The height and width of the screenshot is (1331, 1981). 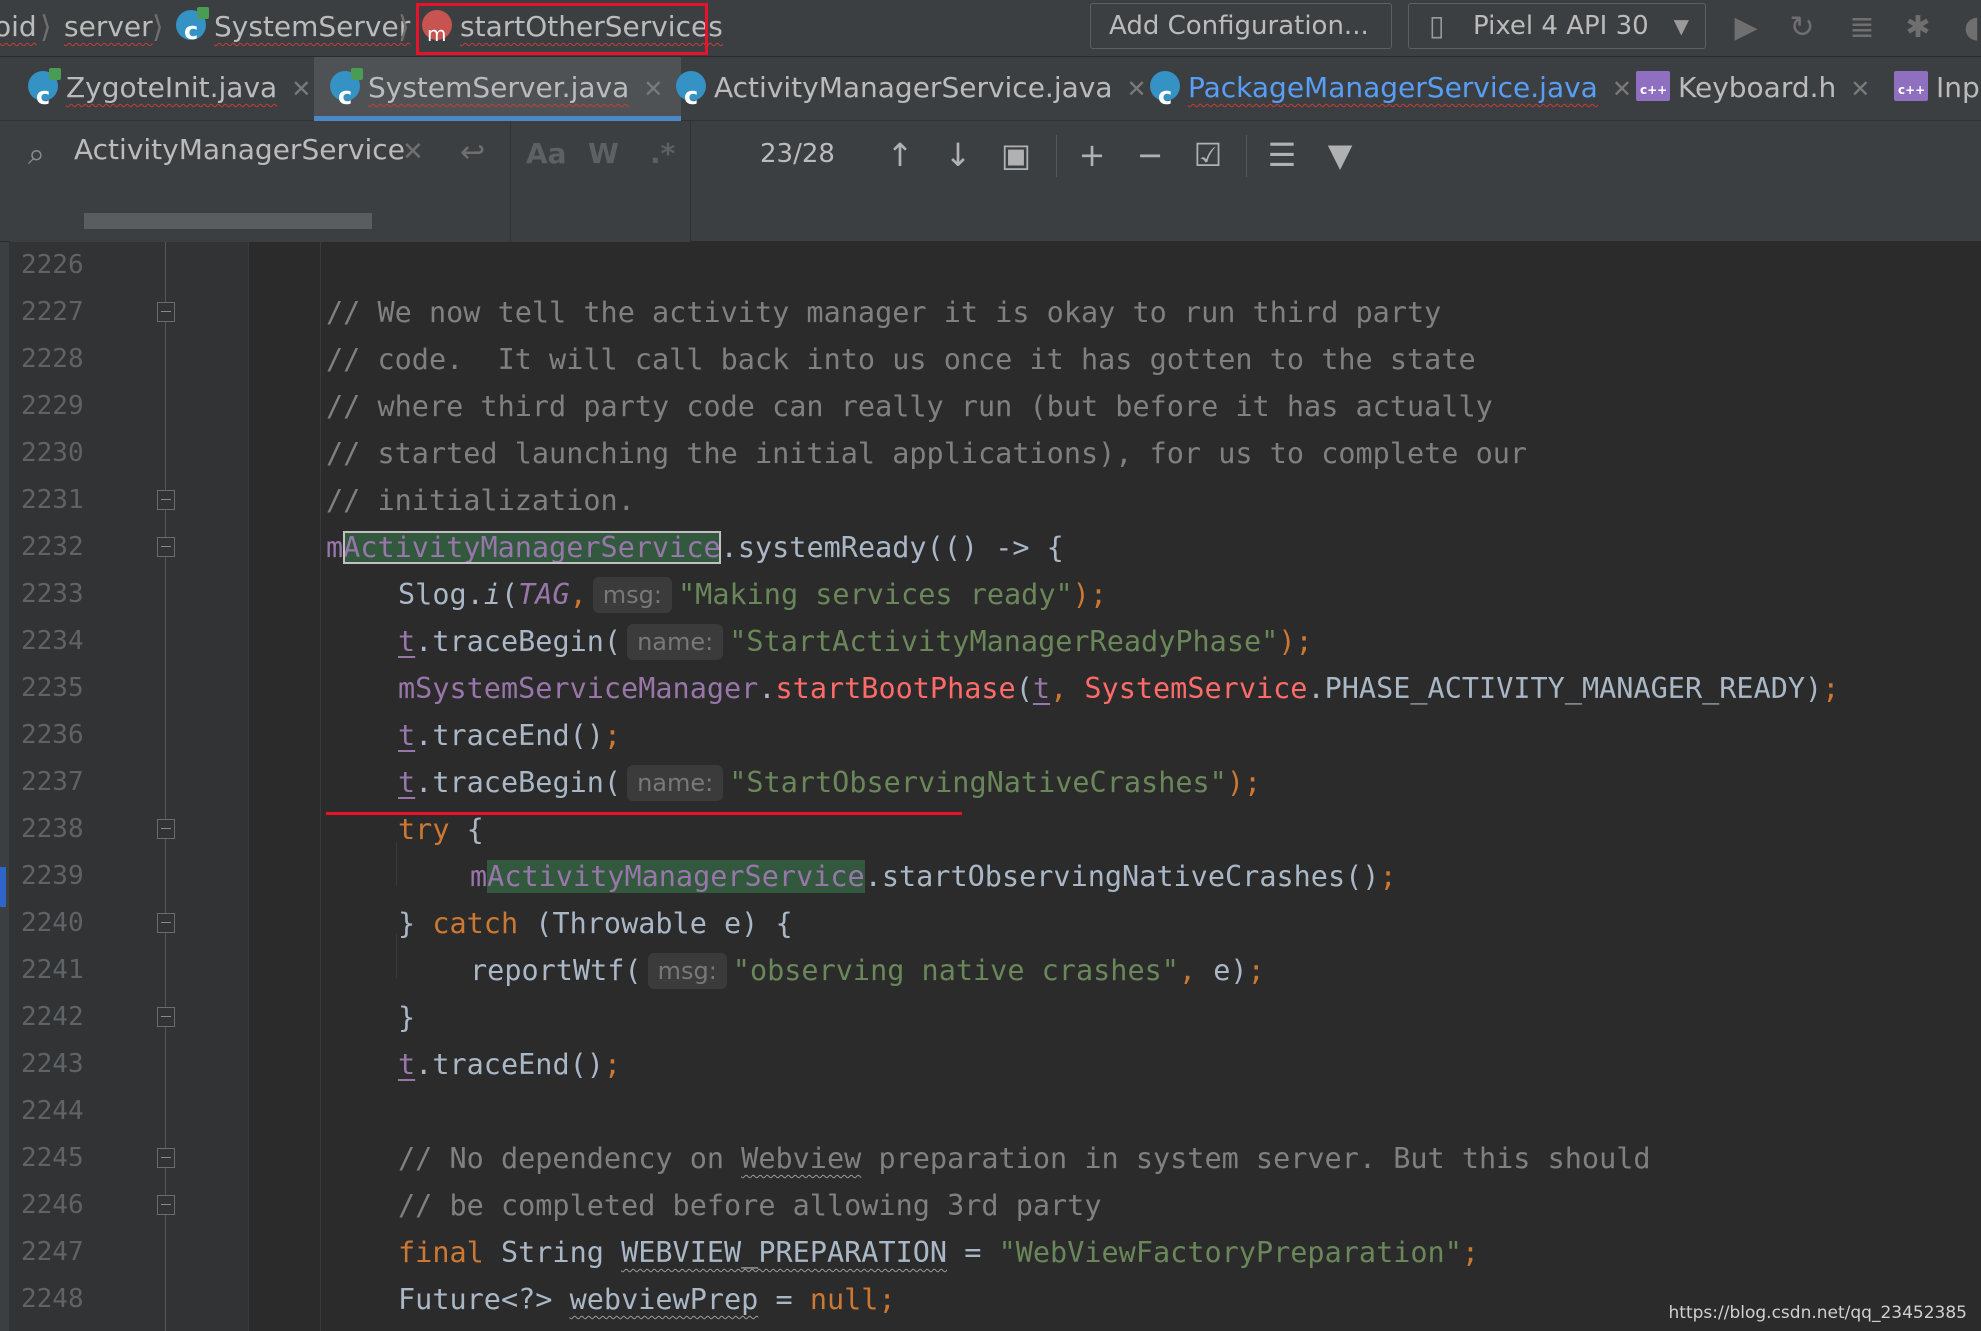 What do you see at coordinates (129, 1299) in the screenshot?
I see `gutter-row: 2248` at bounding box center [129, 1299].